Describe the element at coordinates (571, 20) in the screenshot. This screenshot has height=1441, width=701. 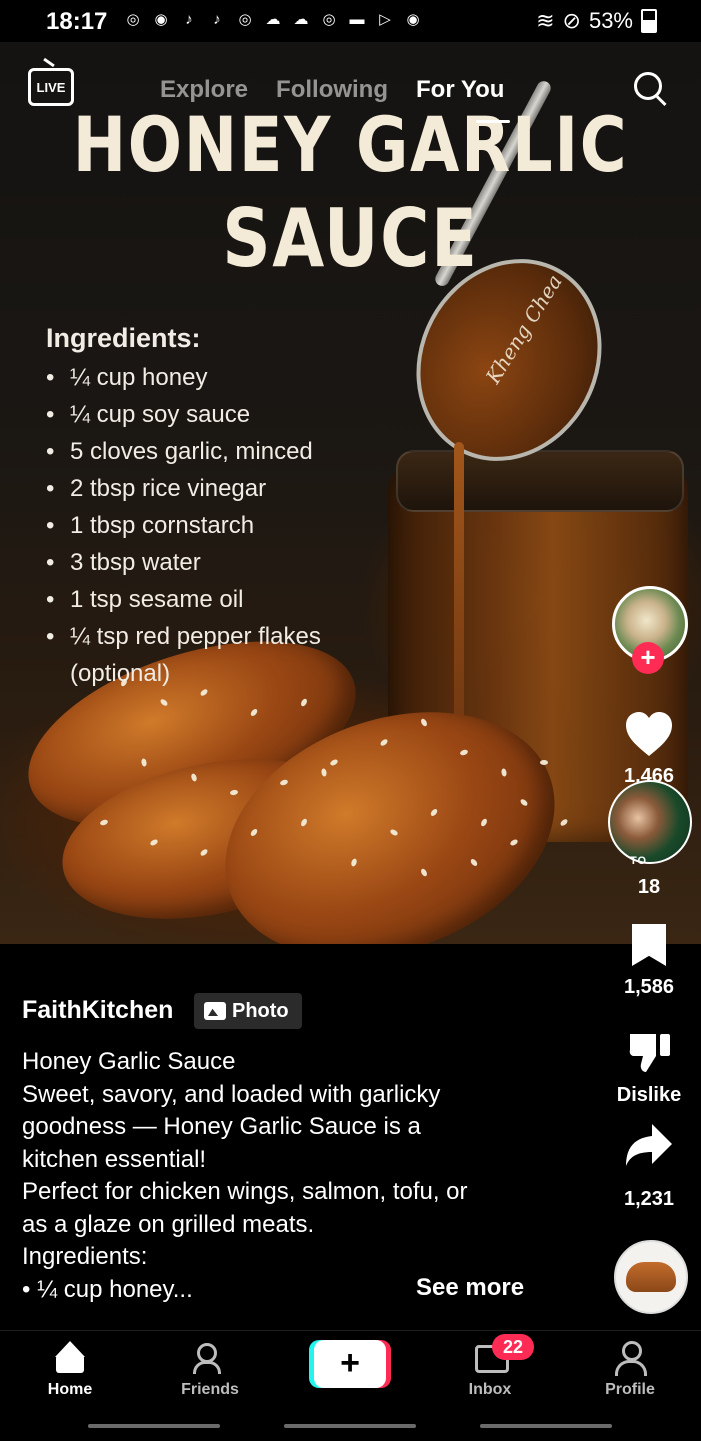
I see `do-not-disturb-icon: ⊘` at that location.